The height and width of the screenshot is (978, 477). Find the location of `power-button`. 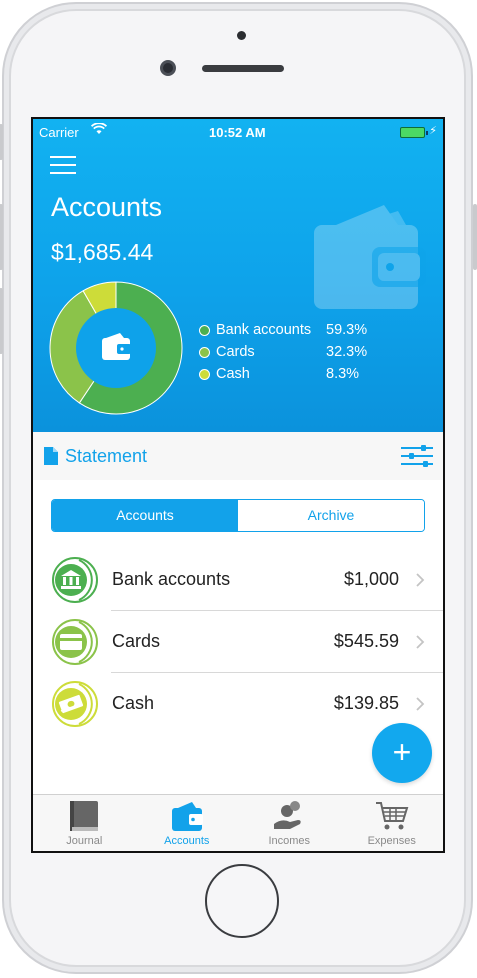

power-button is located at coordinates (475, 237).